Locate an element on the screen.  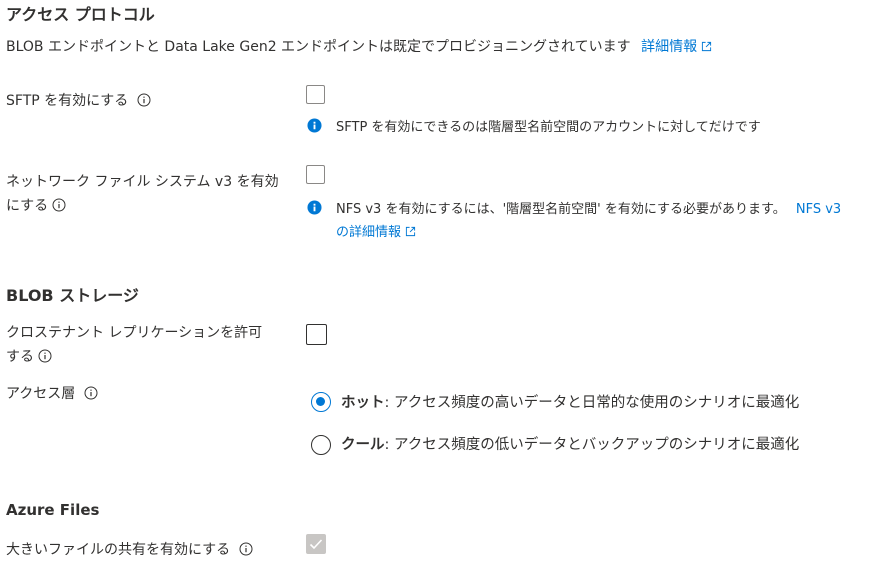
nfs-checkbox is located at coordinates (315, 174).